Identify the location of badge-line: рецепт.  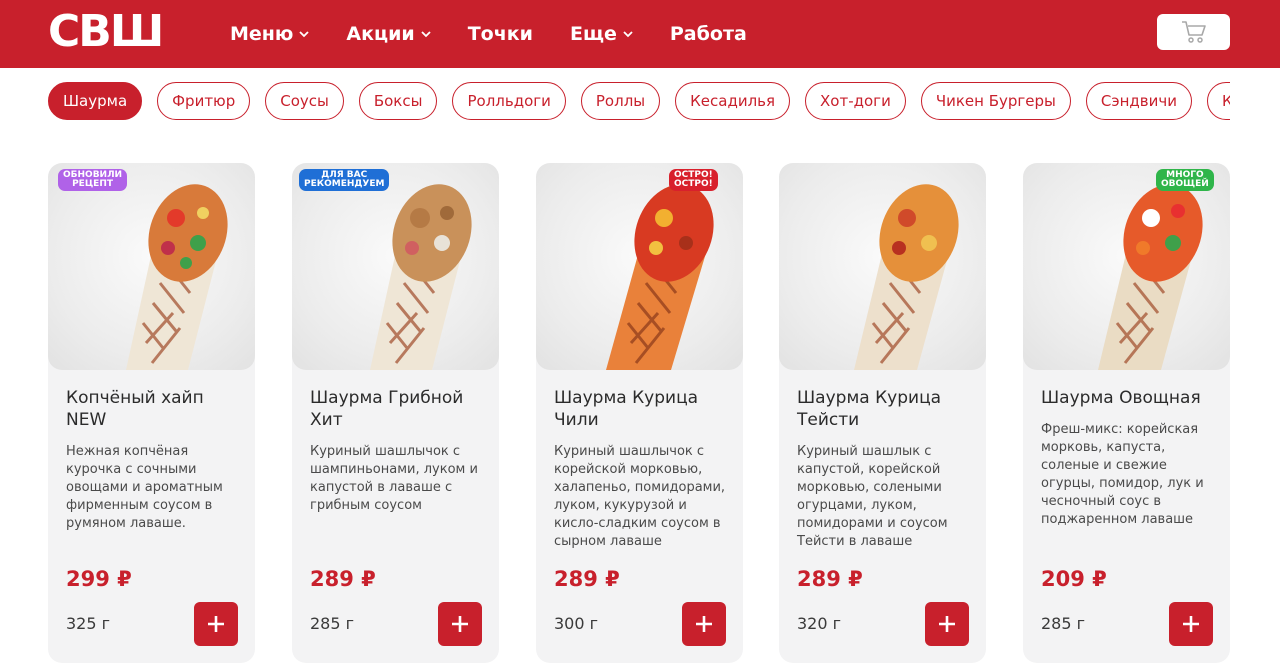
(92, 184).